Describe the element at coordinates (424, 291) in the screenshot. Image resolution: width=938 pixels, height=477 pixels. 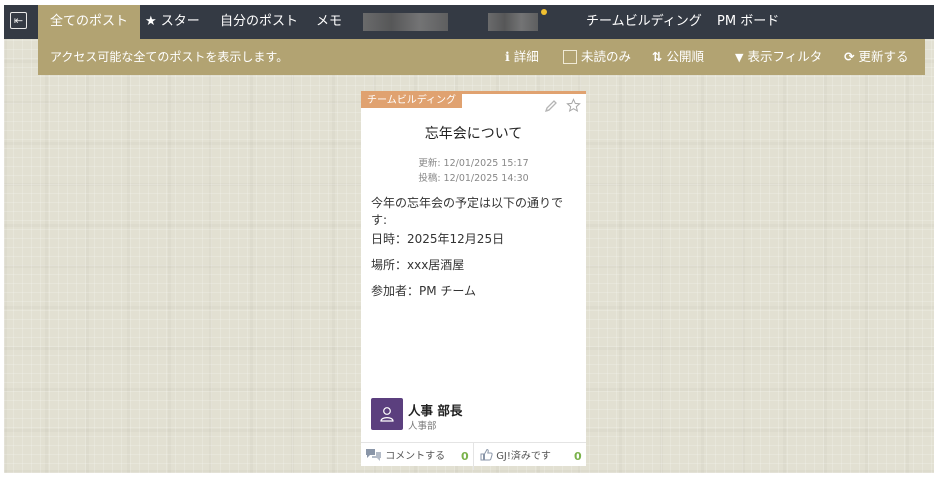
I see `post-body-line: 参加者：PM チーム` at that location.